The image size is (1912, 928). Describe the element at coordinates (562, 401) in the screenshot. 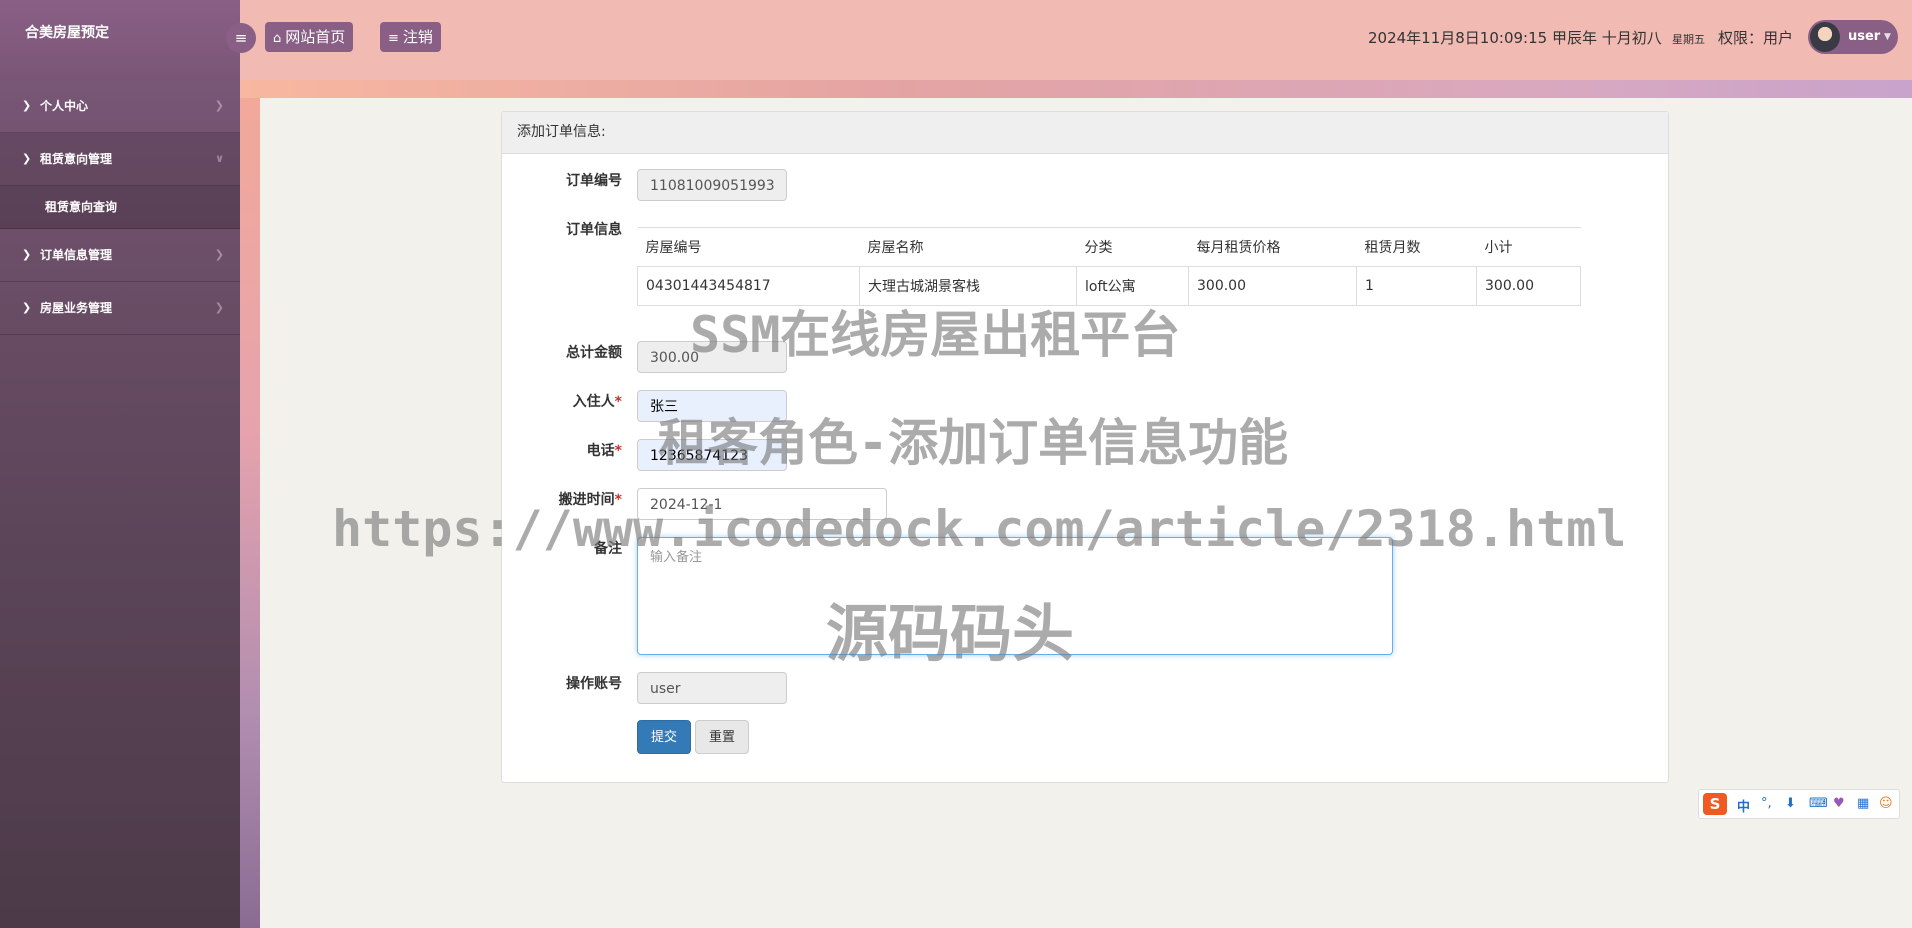

I see `tenant-label: 入住人*` at that location.